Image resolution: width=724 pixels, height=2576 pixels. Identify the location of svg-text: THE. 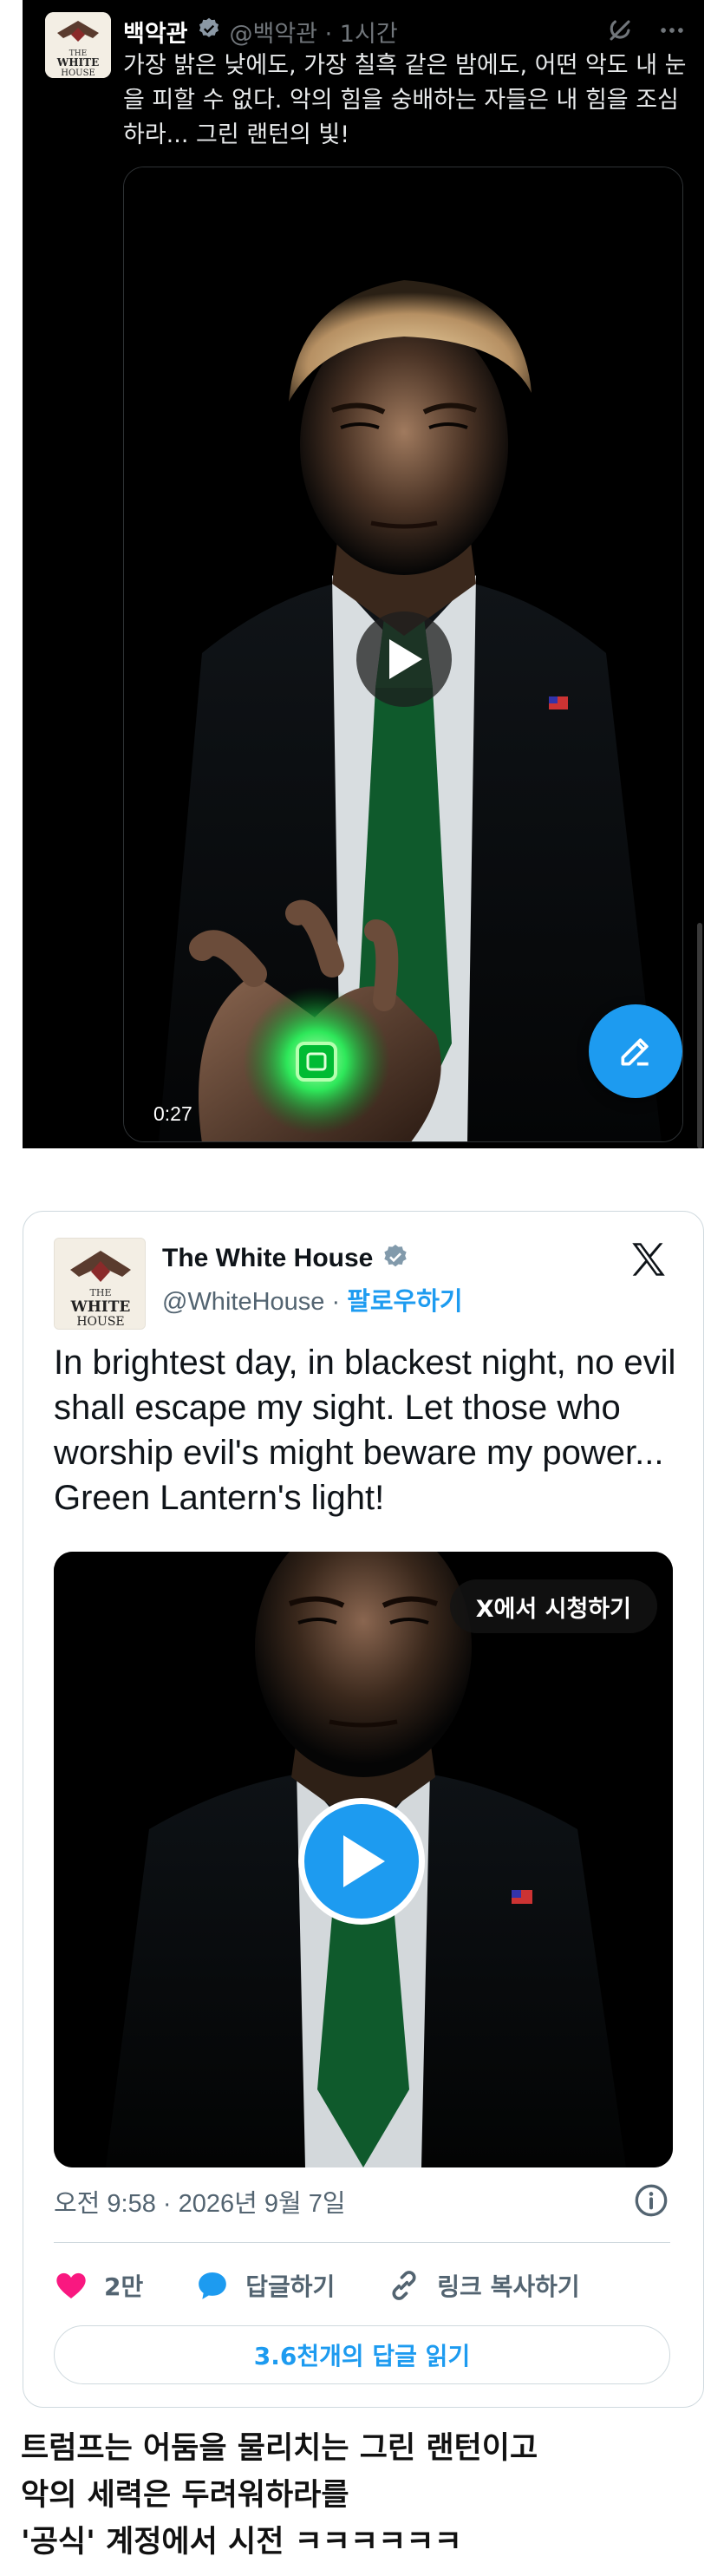
(101, 1292).